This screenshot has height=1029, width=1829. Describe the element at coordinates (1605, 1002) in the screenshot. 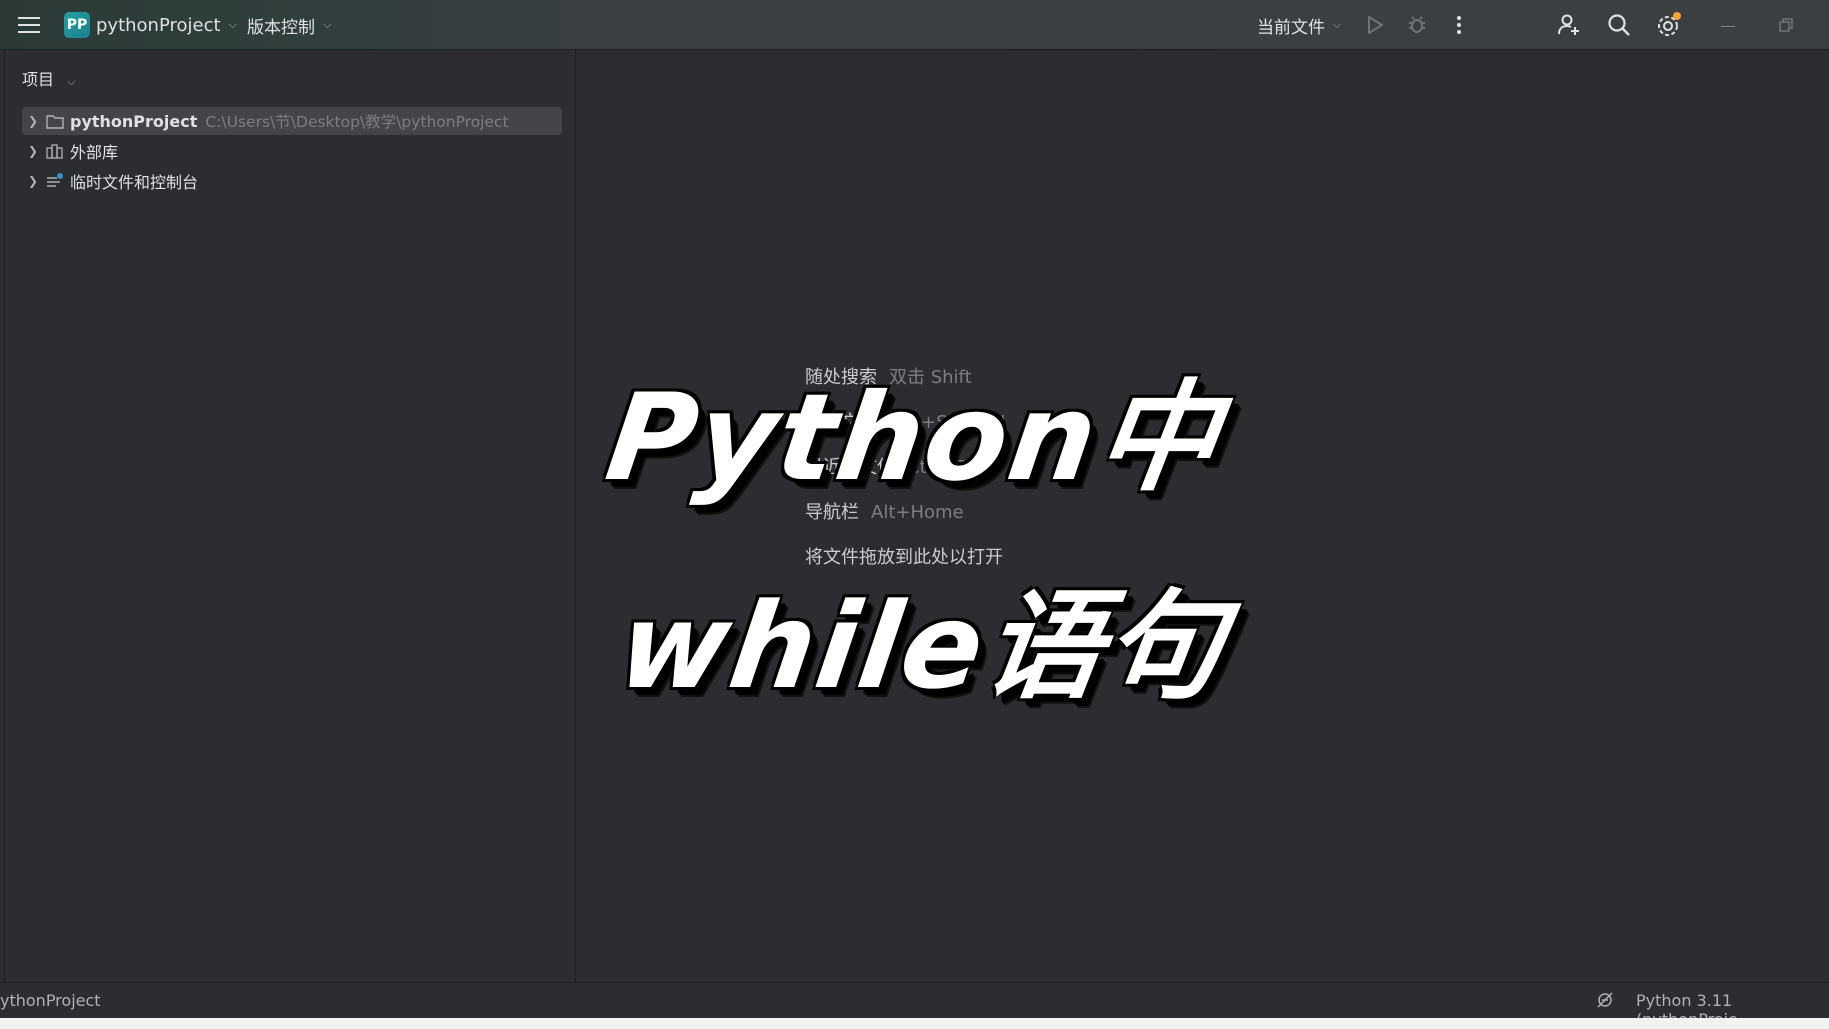

I see `no-inspection-icon` at that location.